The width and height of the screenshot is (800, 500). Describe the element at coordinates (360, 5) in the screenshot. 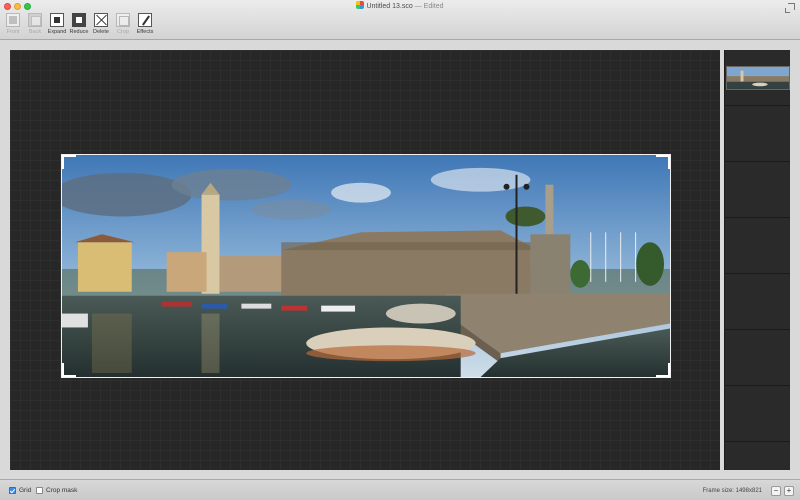

I see `document-icon` at that location.